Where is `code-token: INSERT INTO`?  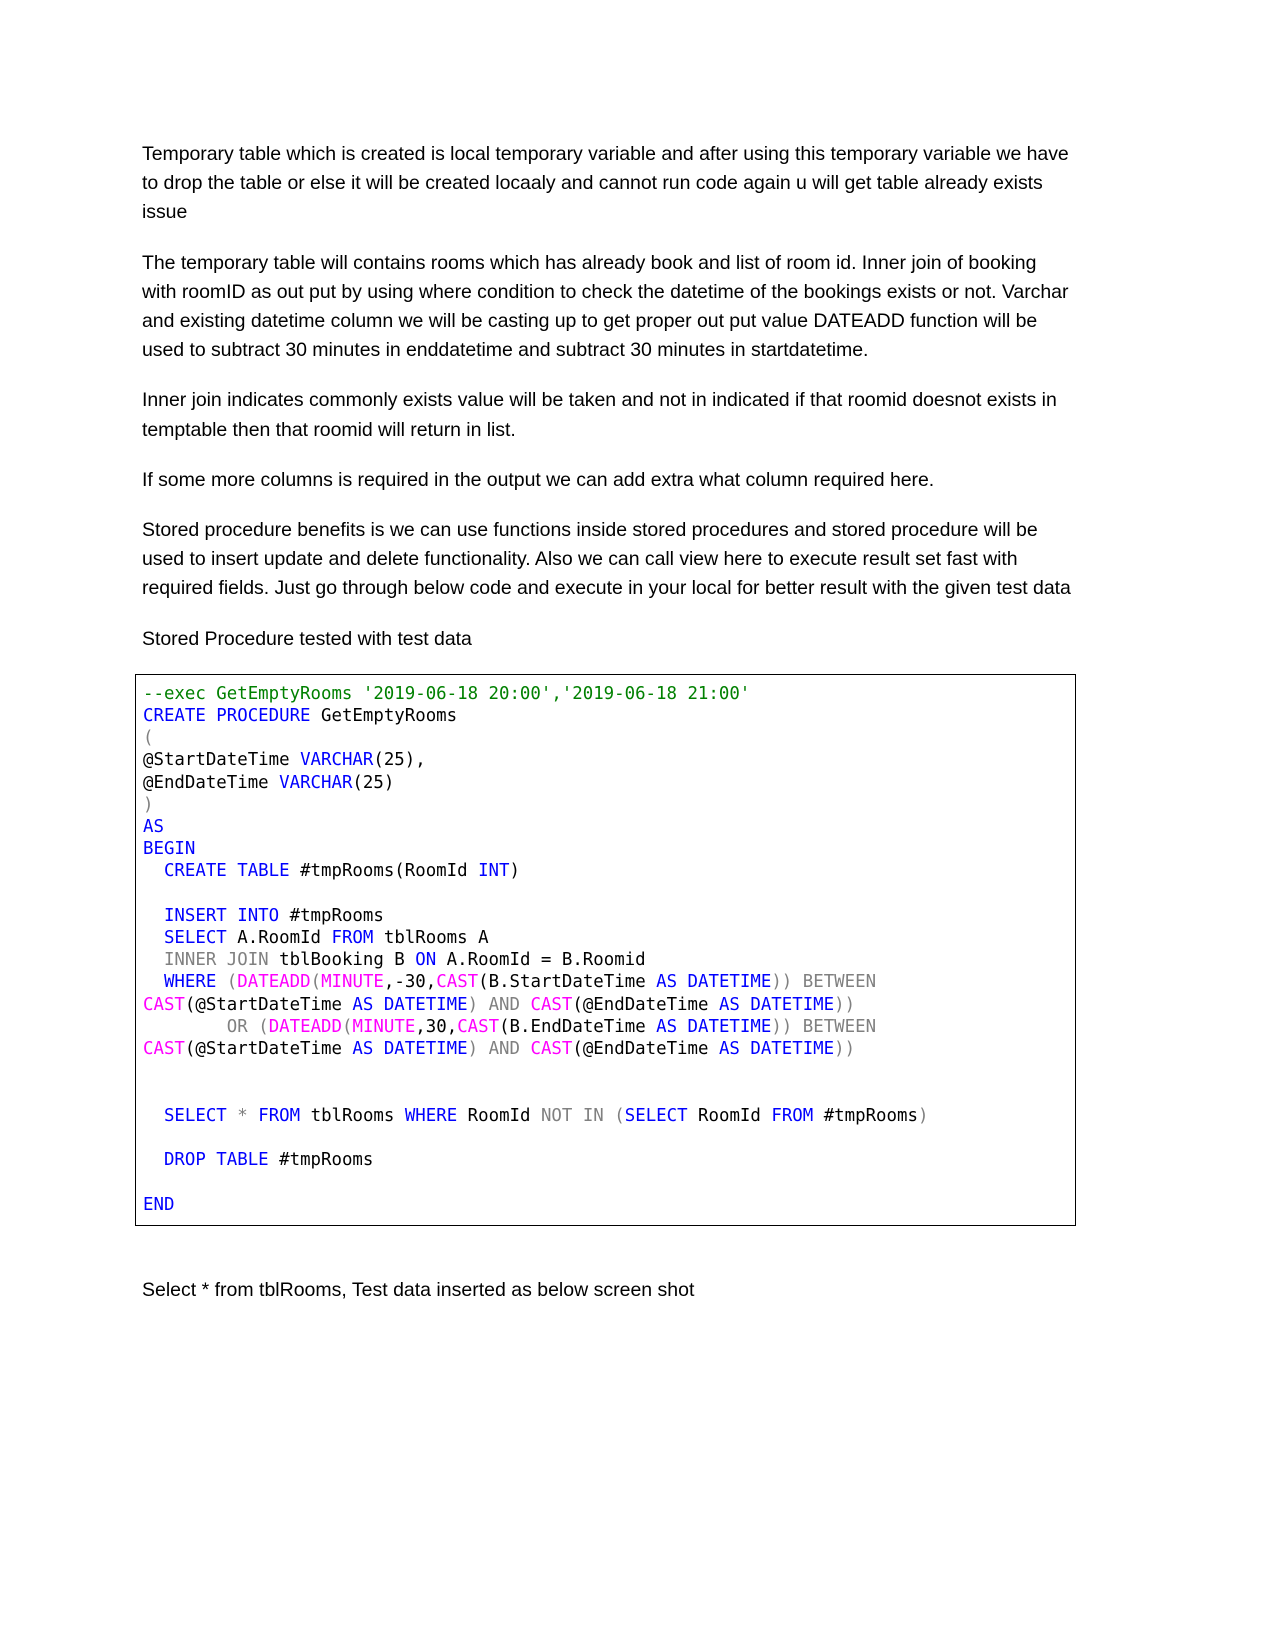 code-token: INSERT INTO is located at coordinates (221, 915).